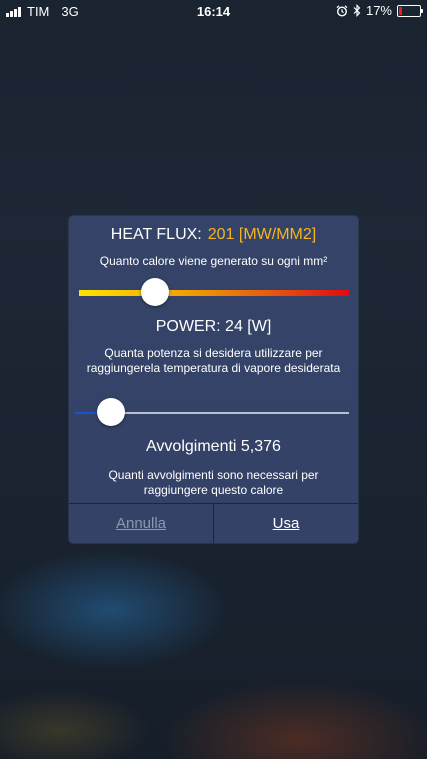 The width and height of the screenshot is (427, 759). Describe the element at coordinates (212, 413) in the screenshot. I see `power-slider` at that location.